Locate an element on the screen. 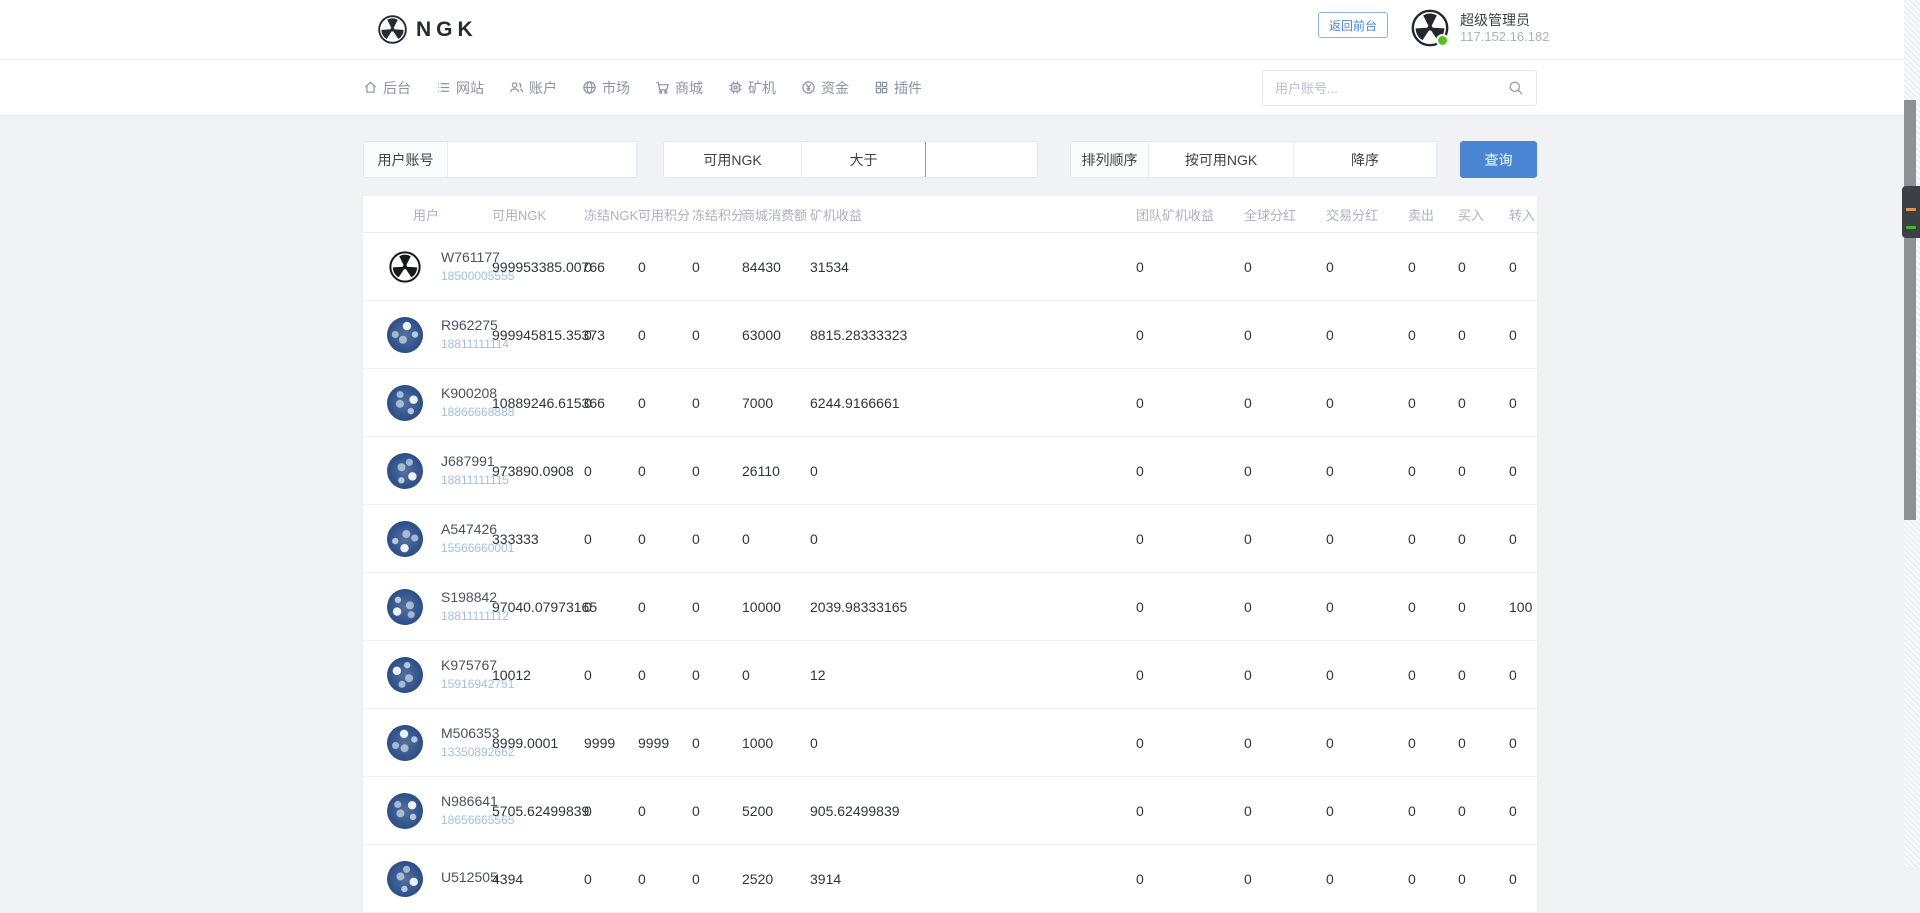  cell-miner-income: 31534 is located at coordinates (973, 266).